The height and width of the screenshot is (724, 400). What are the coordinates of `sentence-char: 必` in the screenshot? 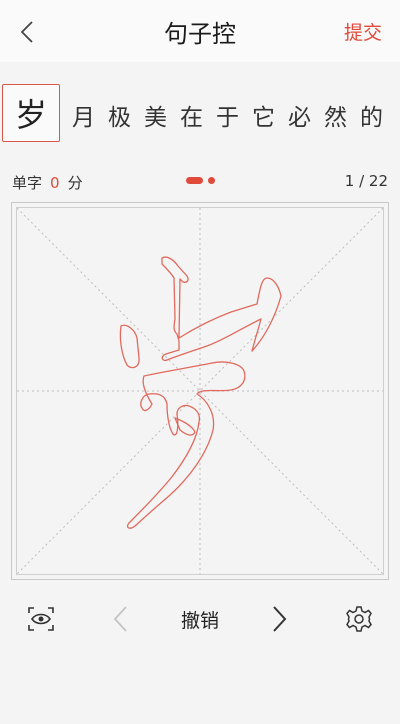 It's located at (299, 115).